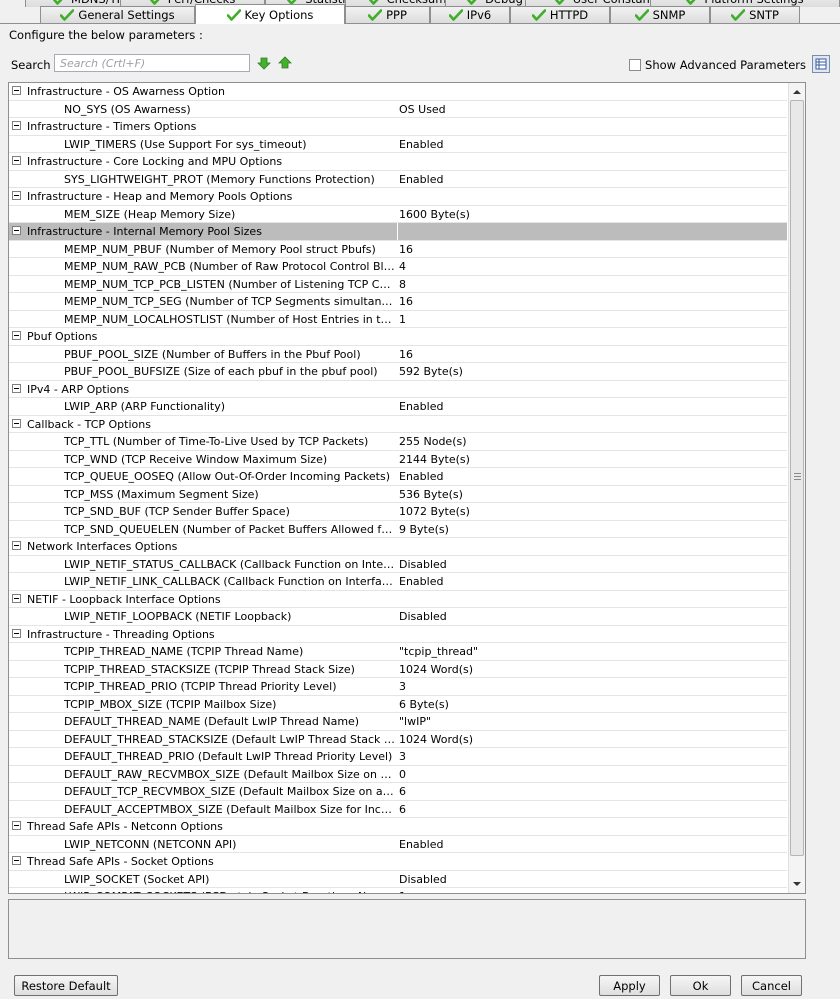 The image size is (840, 999). What do you see at coordinates (560, 14) in the screenshot?
I see `tab-httpd: HTTPD` at bounding box center [560, 14].